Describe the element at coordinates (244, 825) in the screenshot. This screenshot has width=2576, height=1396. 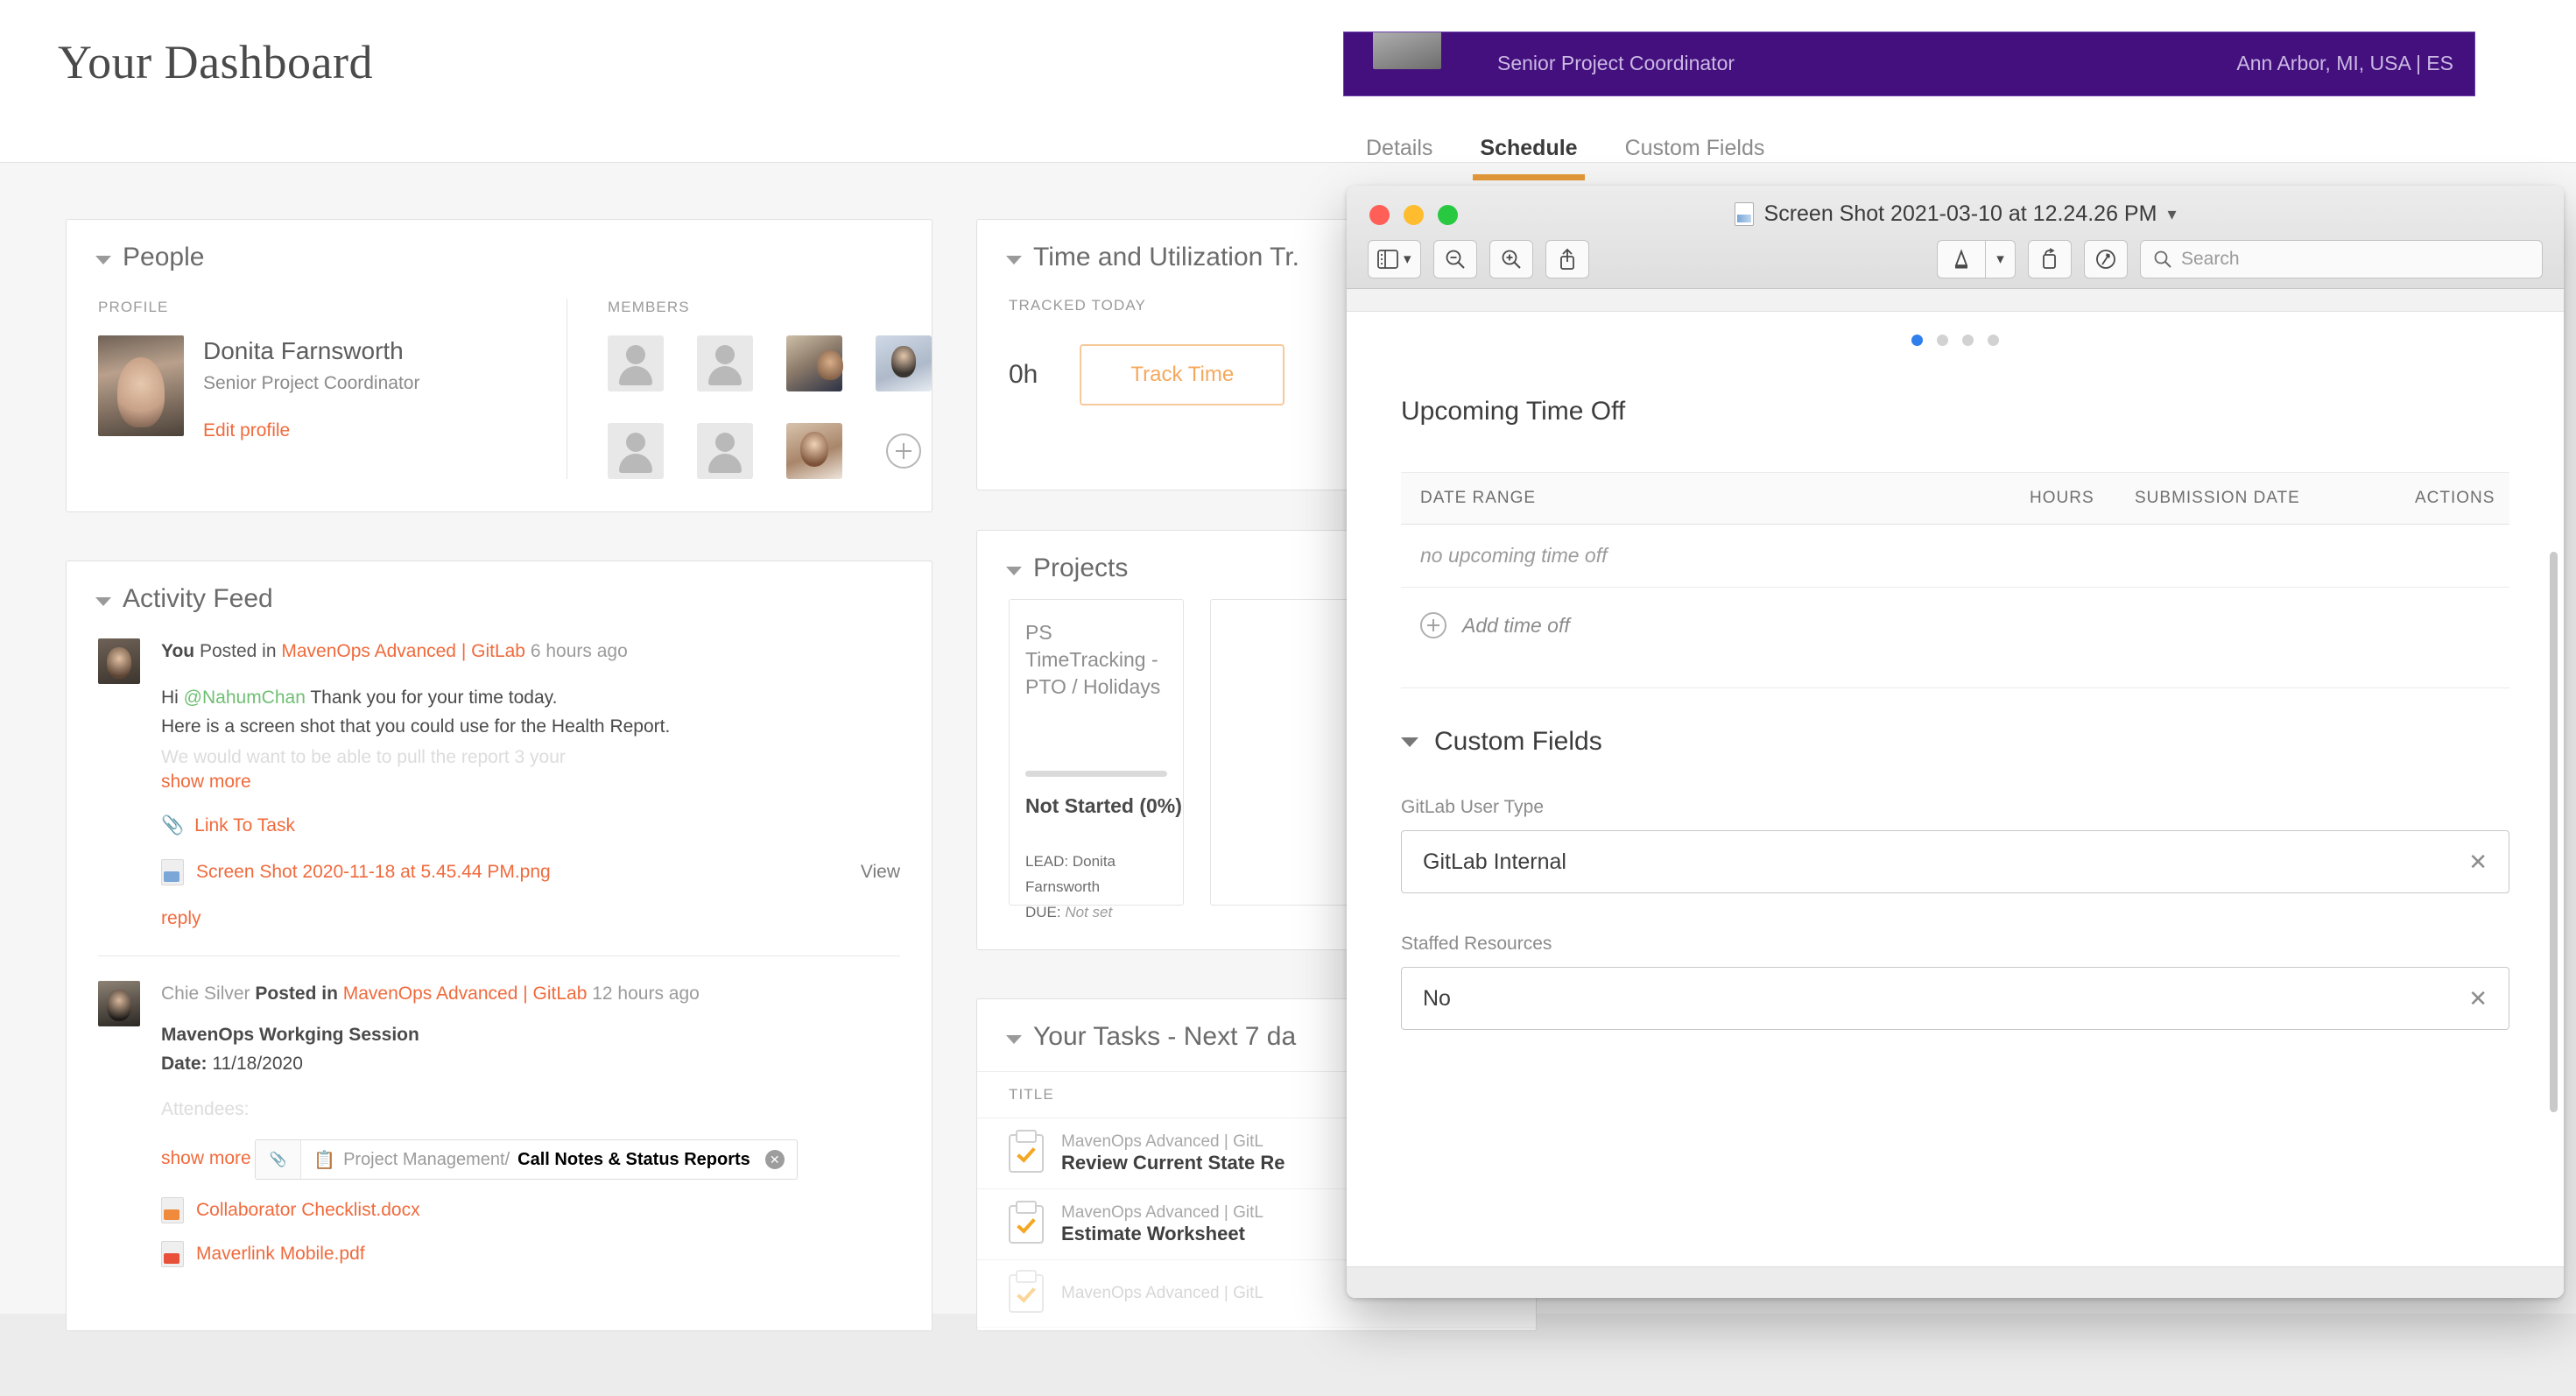
I see `link-to-task-label: Link To Task` at that location.